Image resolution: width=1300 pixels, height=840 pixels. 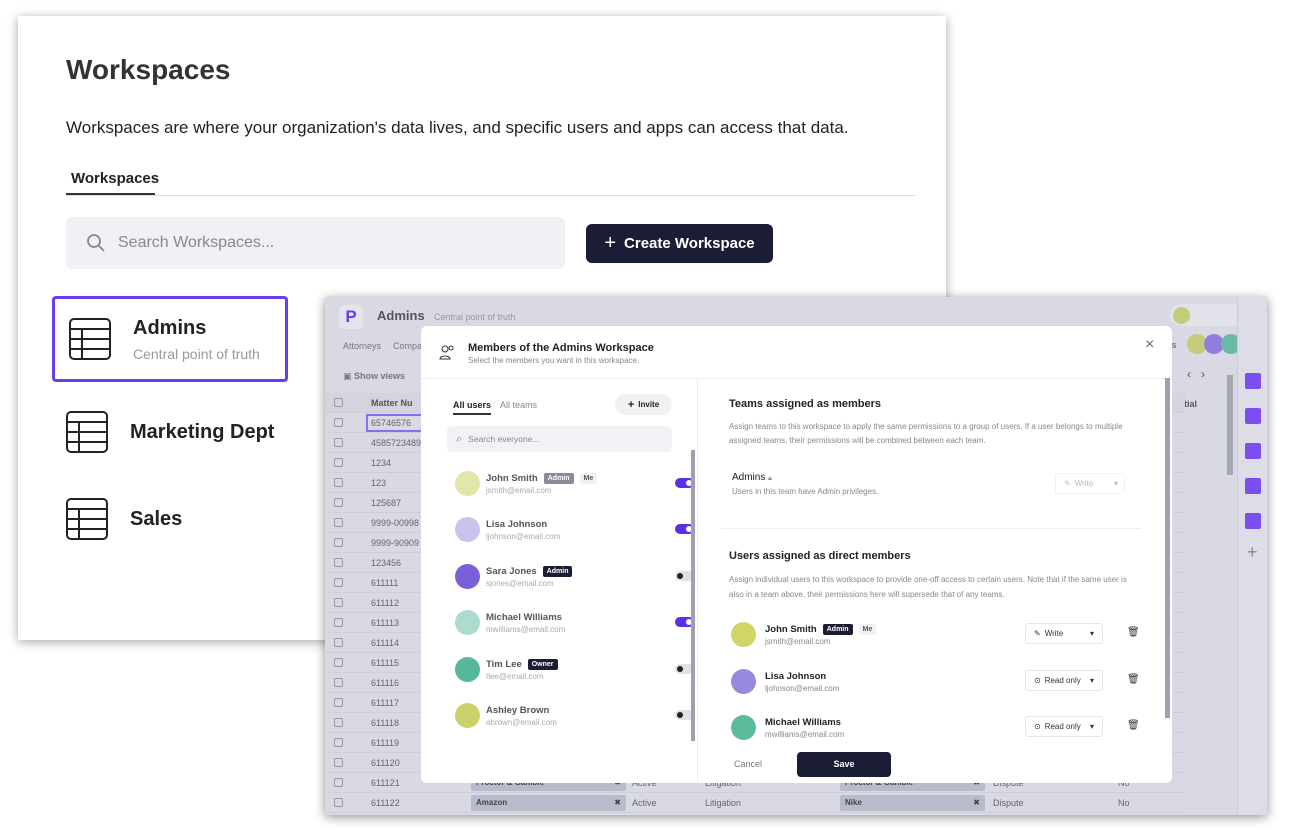 What do you see at coordinates (397, 443) in the screenshot?
I see `matter-number-cell: 4585723489` at bounding box center [397, 443].